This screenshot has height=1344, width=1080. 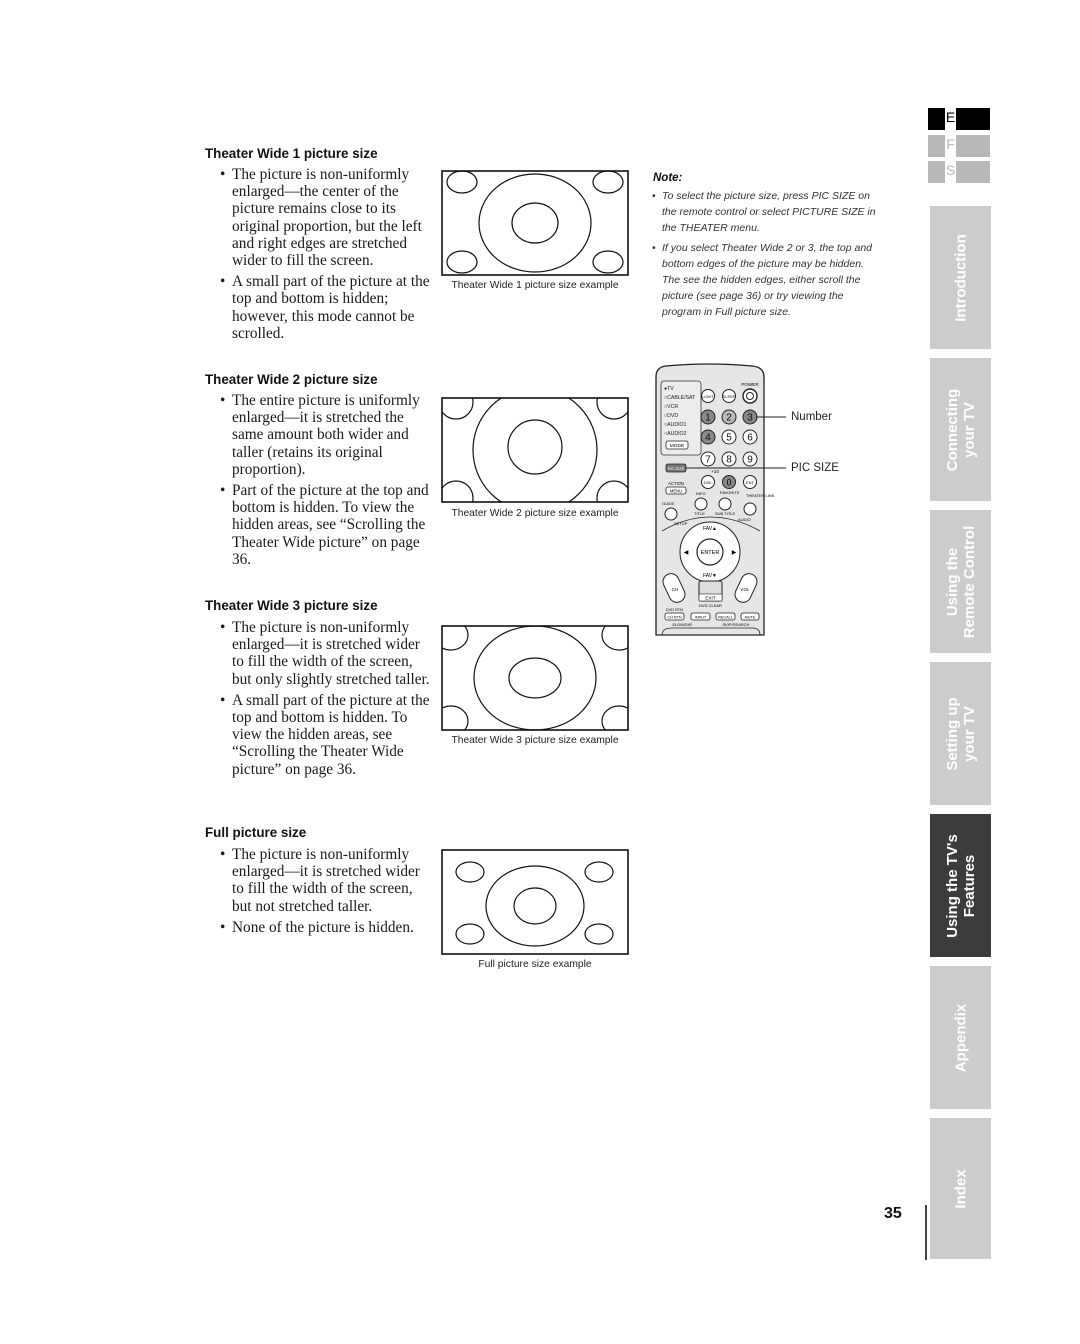 I want to click on digit-label: 8, so click(x=729, y=460).